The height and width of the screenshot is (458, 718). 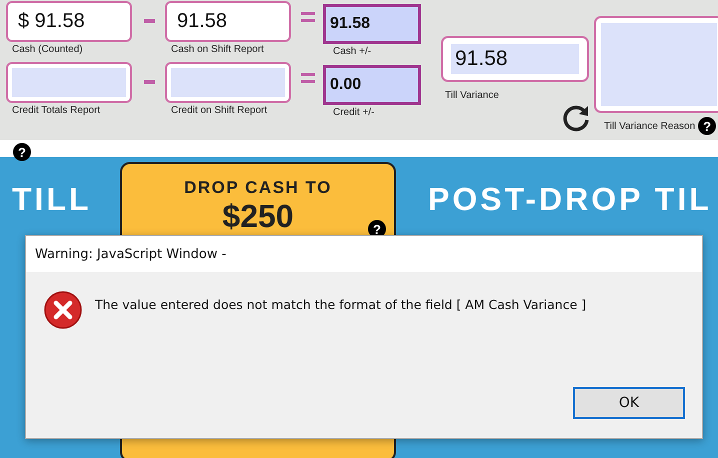 I want to click on section-title: POST-DROP TIL, so click(x=570, y=199).